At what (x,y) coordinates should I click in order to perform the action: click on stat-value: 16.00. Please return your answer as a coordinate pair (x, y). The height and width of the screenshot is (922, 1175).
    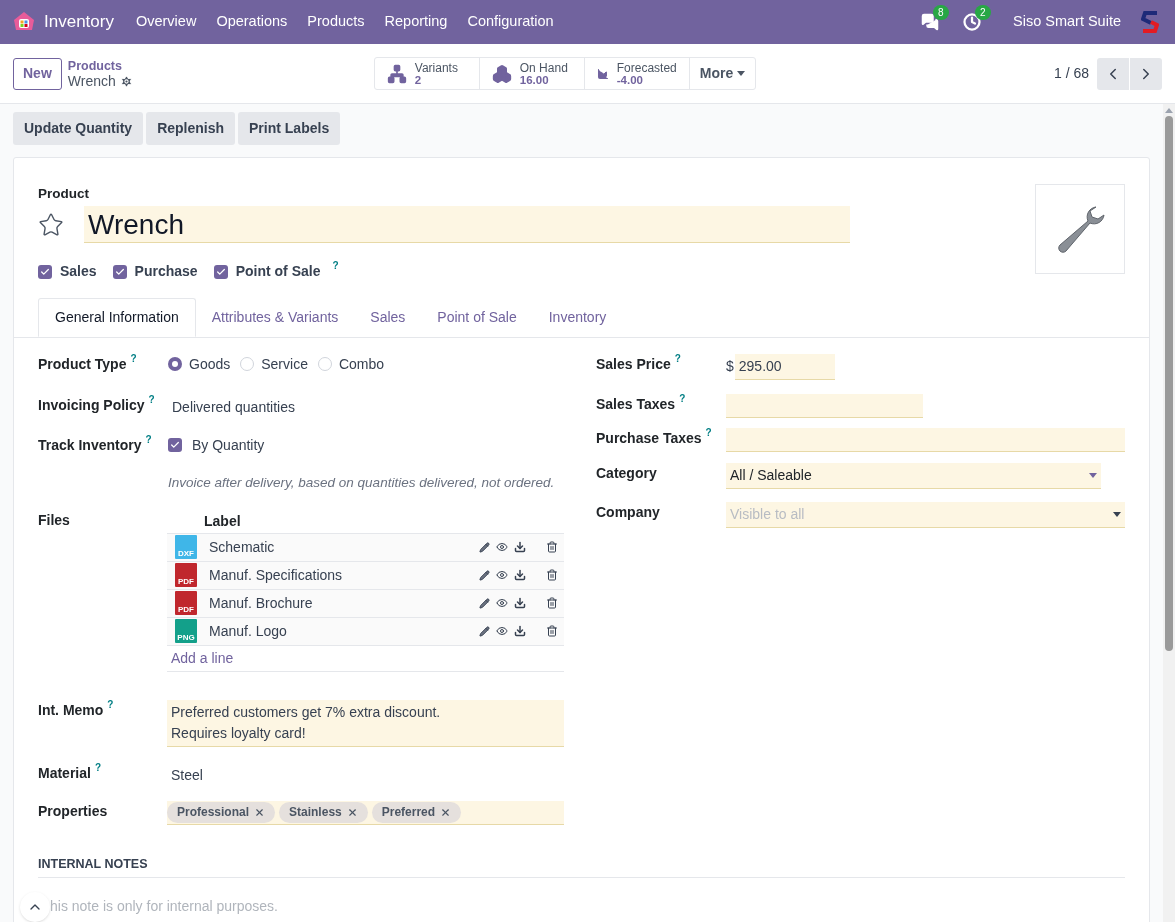
    Looking at the image, I should click on (534, 79).